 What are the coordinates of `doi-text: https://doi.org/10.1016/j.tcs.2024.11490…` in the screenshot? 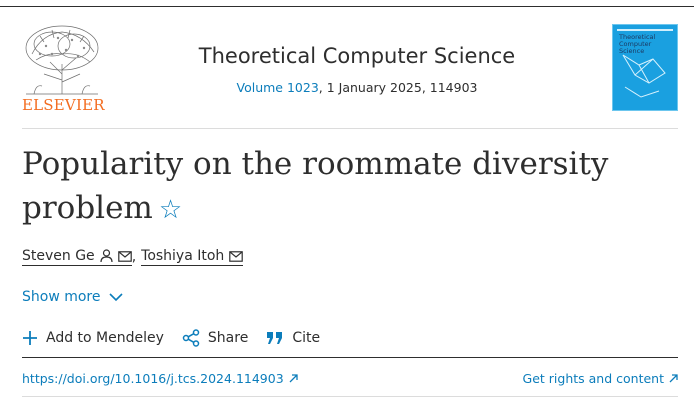 It's located at (153, 378).